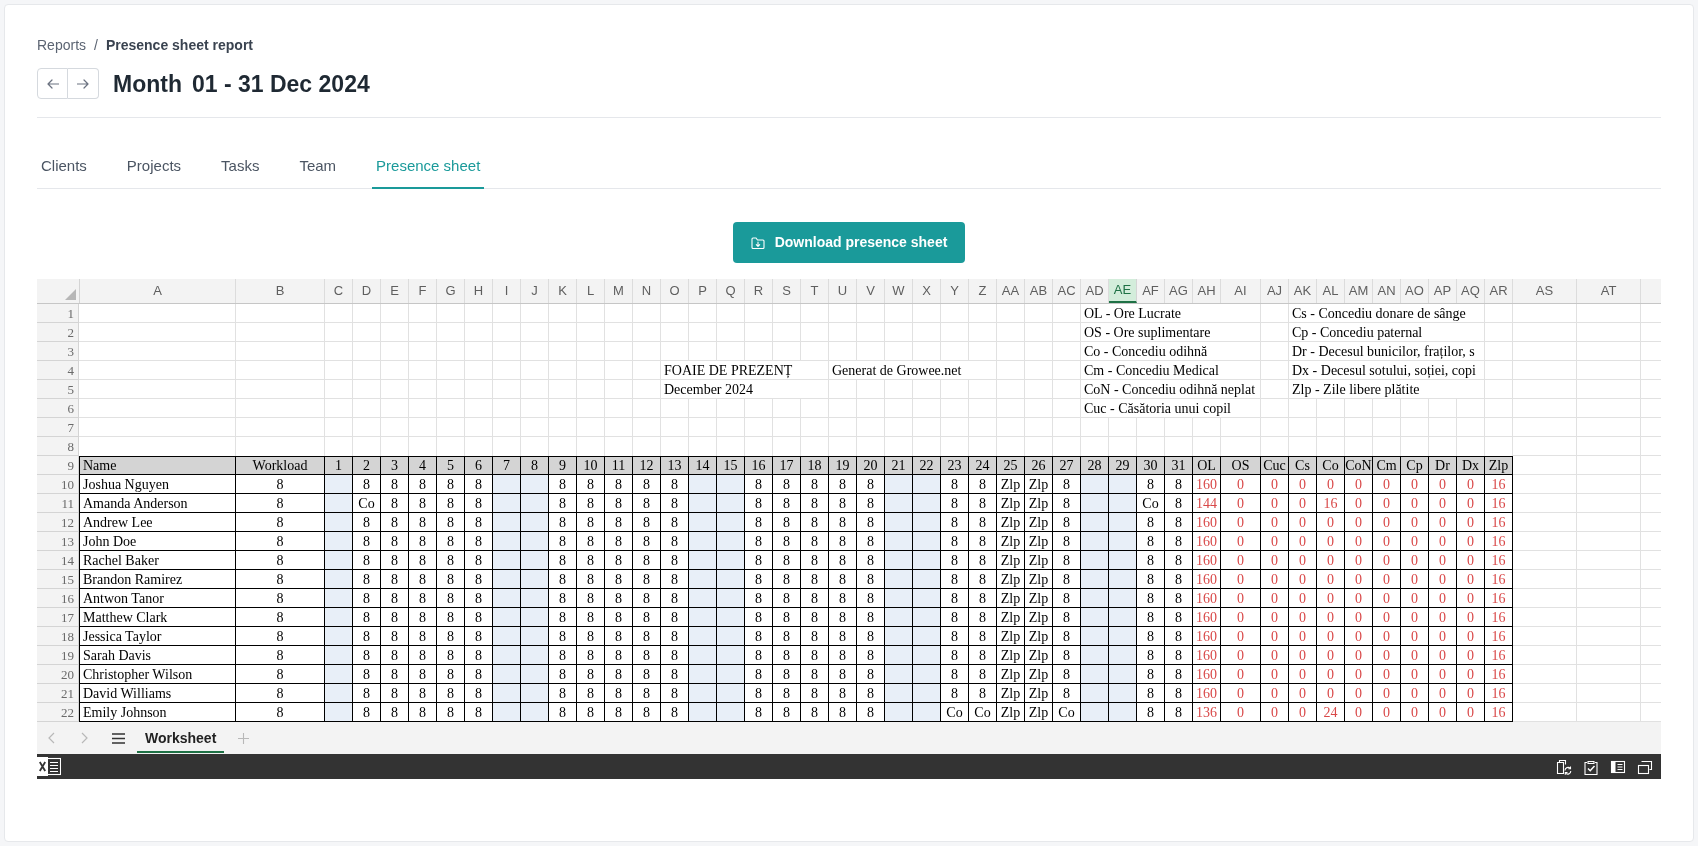 The height and width of the screenshot is (846, 1698). What do you see at coordinates (58, 465) in the screenshot?
I see `row-header: 9` at bounding box center [58, 465].